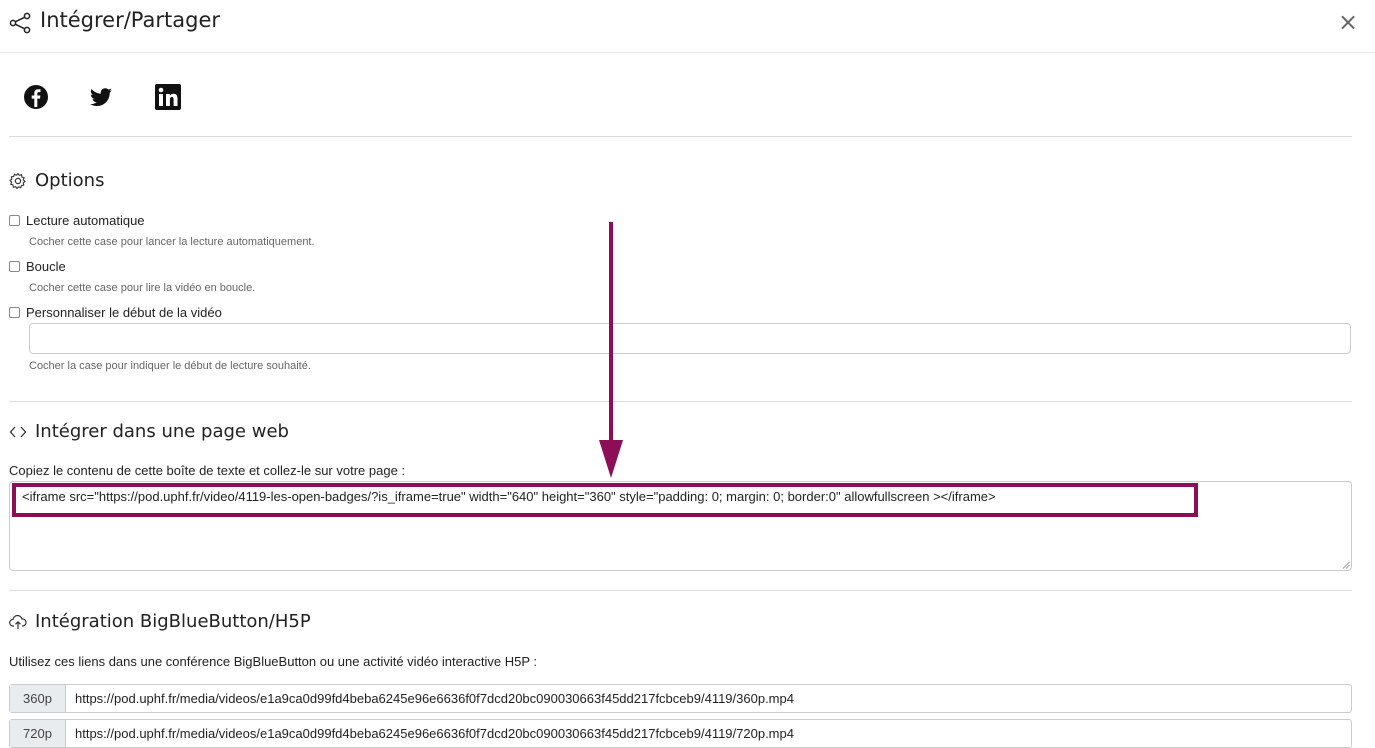 The image size is (1375, 748). What do you see at coordinates (36, 97) in the screenshot?
I see `facebook-icon` at bounding box center [36, 97].